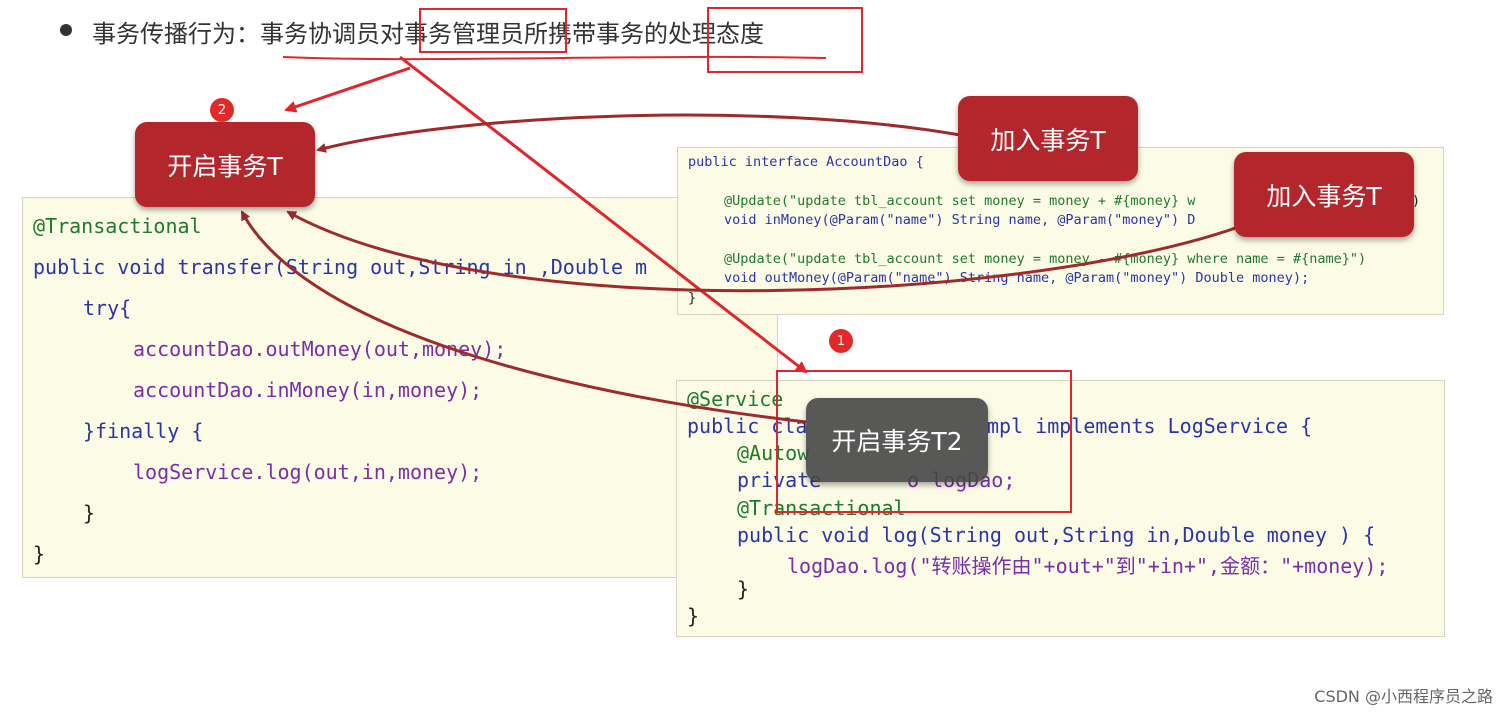  I want to click on bubble-label: 开启事务T, so click(225, 166).